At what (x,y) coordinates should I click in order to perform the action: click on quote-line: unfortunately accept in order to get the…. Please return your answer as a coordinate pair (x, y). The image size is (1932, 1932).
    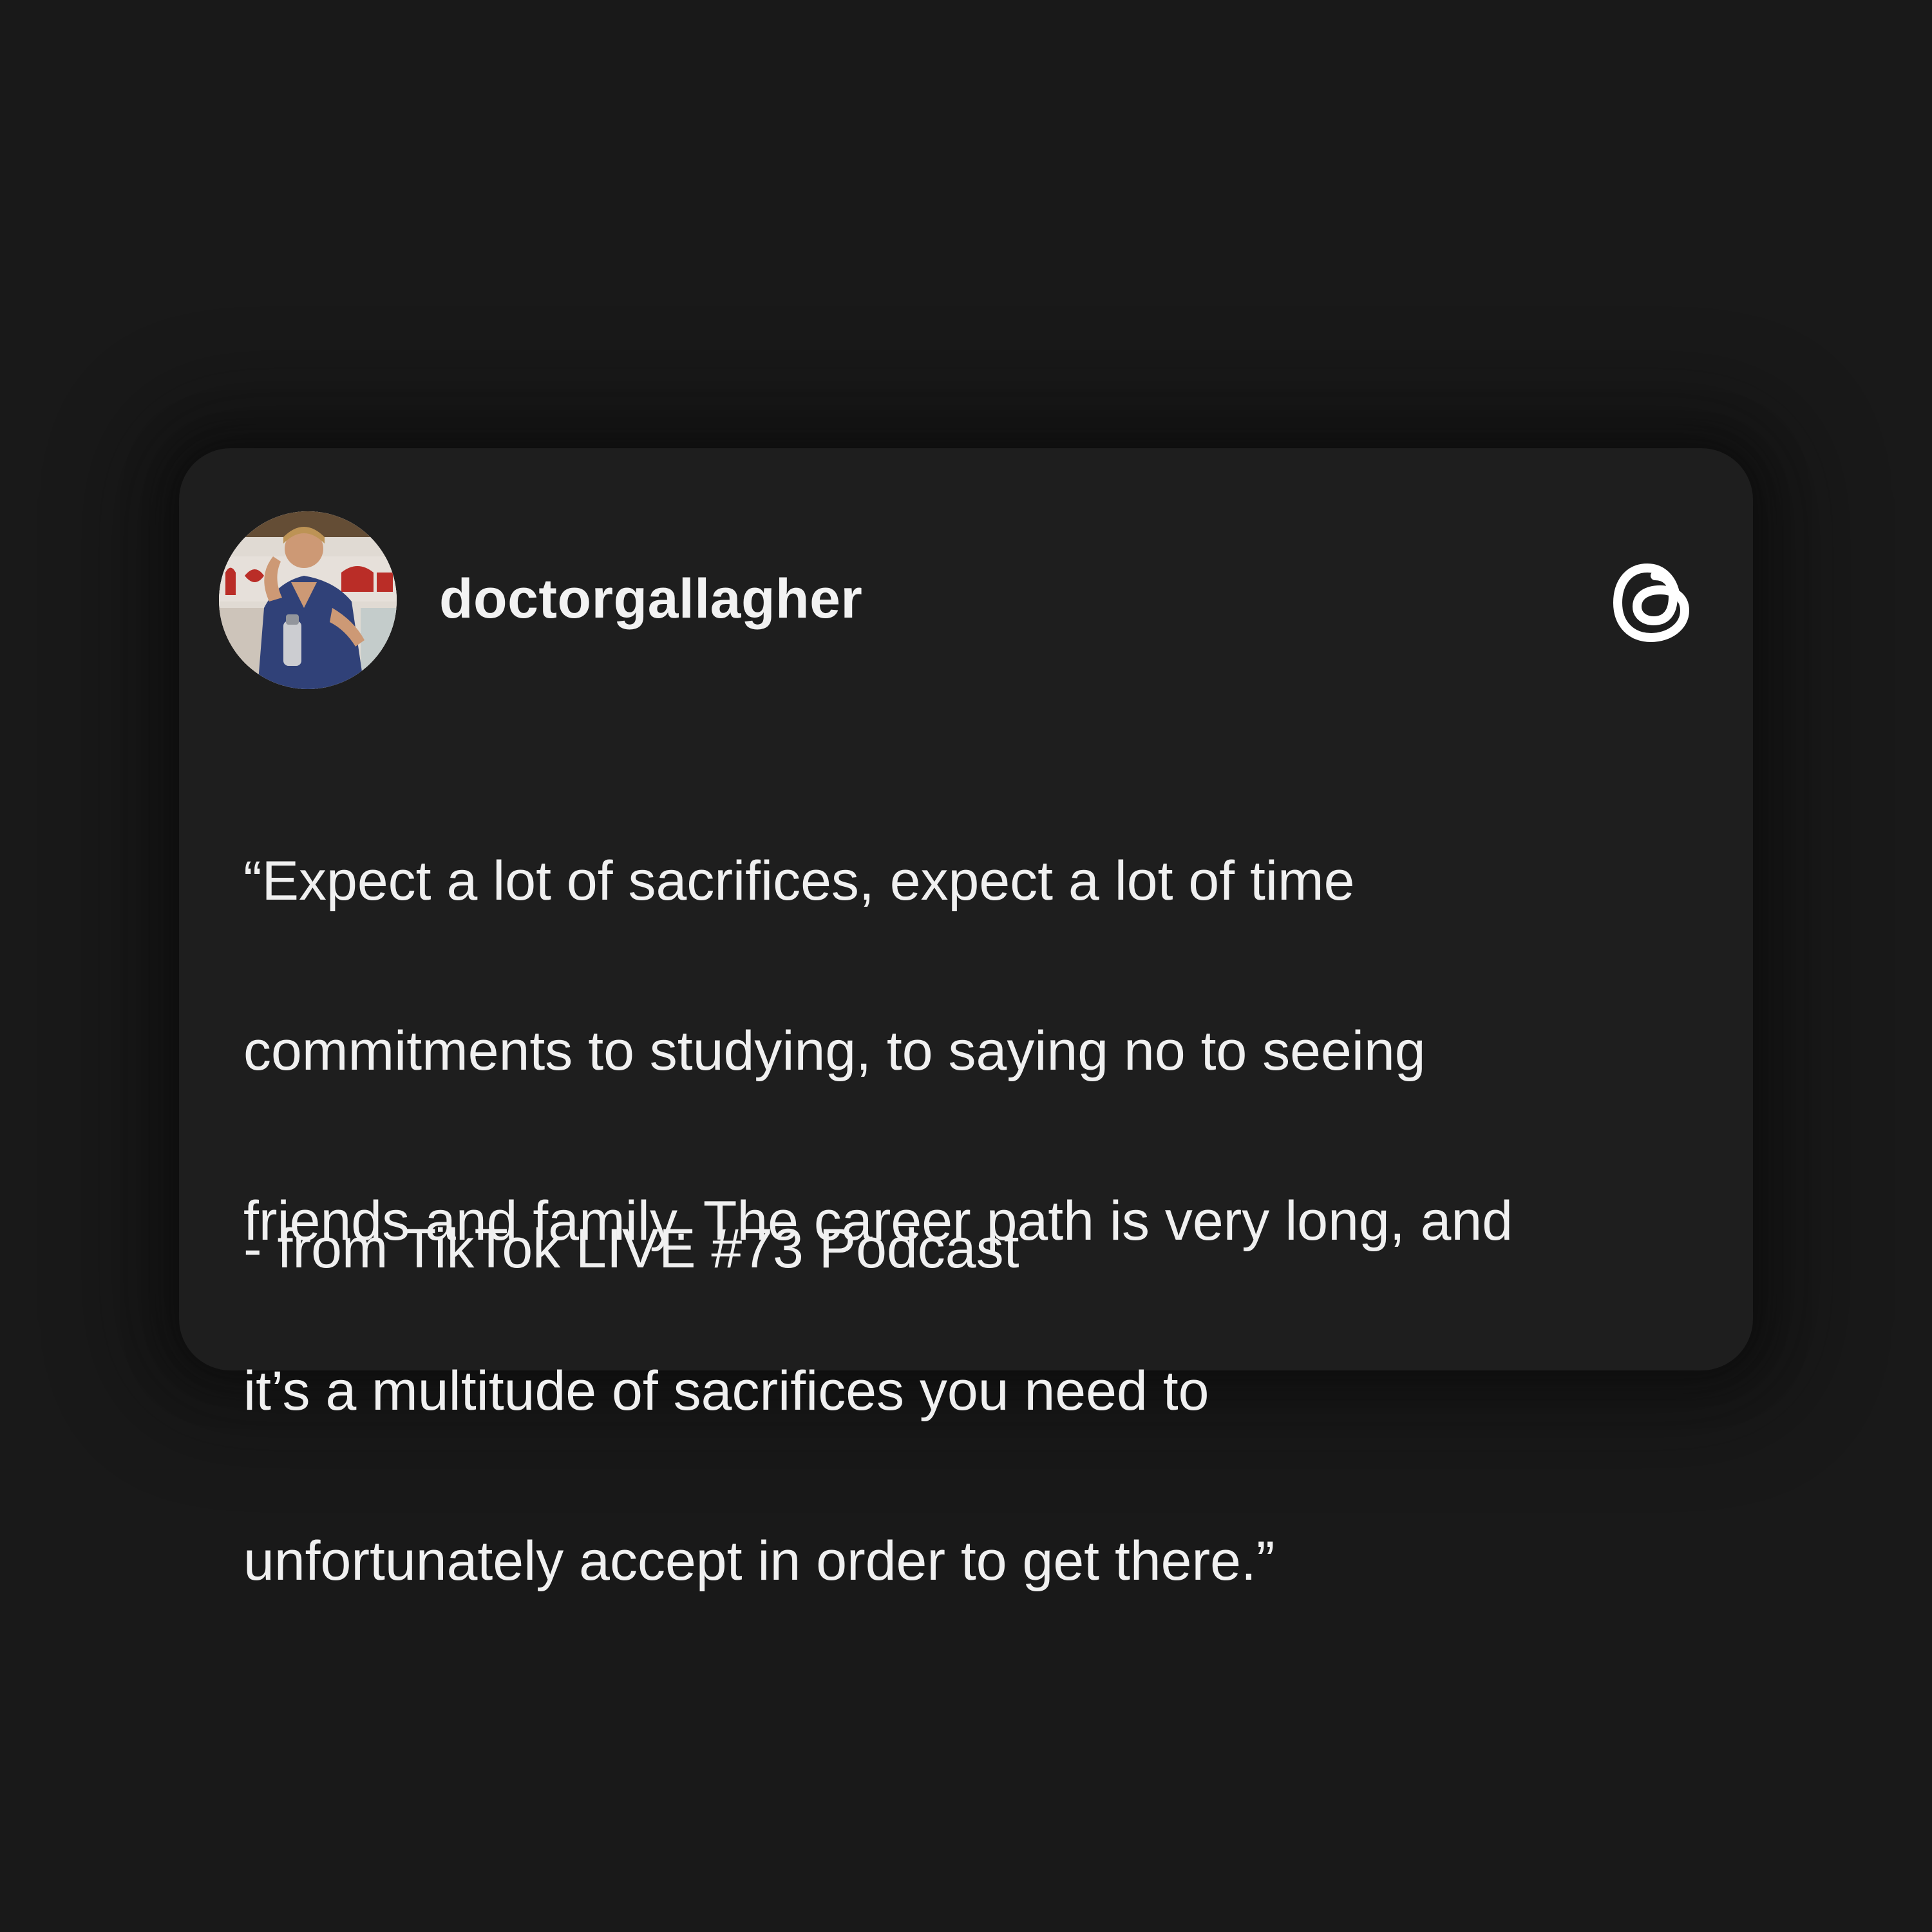
    Looking at the image, I should click on (759, 1561).